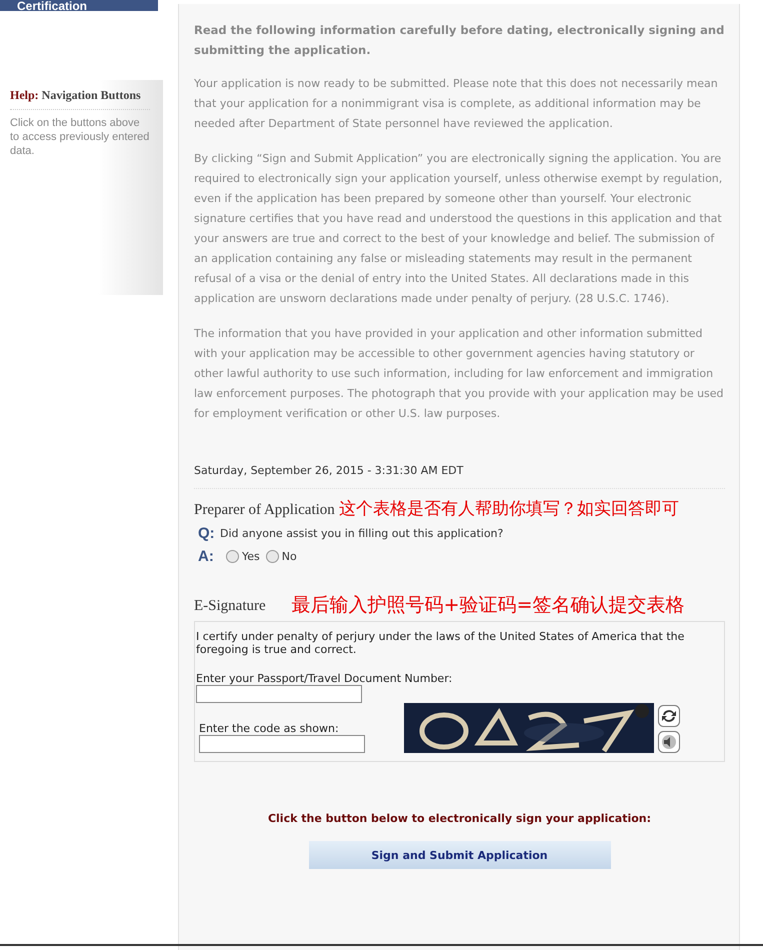  I want to click on annotation-text: 这个表格是否有人帮助你填写？如实回答即可, so click(508, 509).